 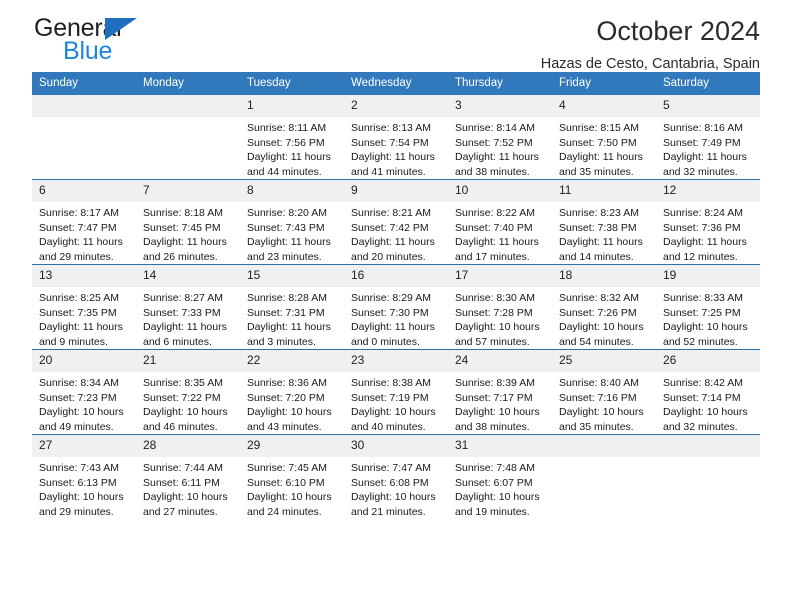 I want to click on weekday-header-tuesday: Tuesday, so click(x=292, y=83).